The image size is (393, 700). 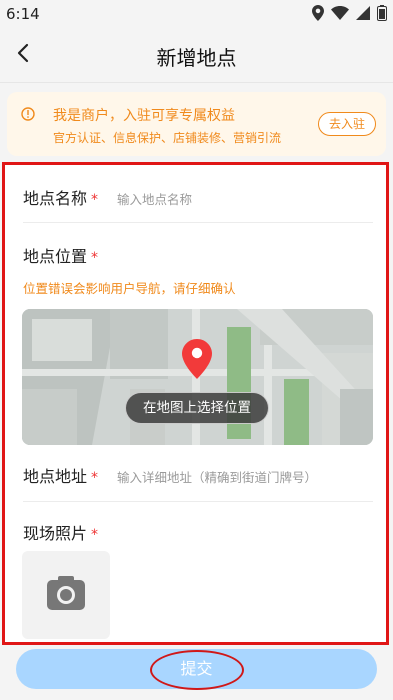 I want to click on navigation-bar: 新增地点, so click(x=196, y=55).